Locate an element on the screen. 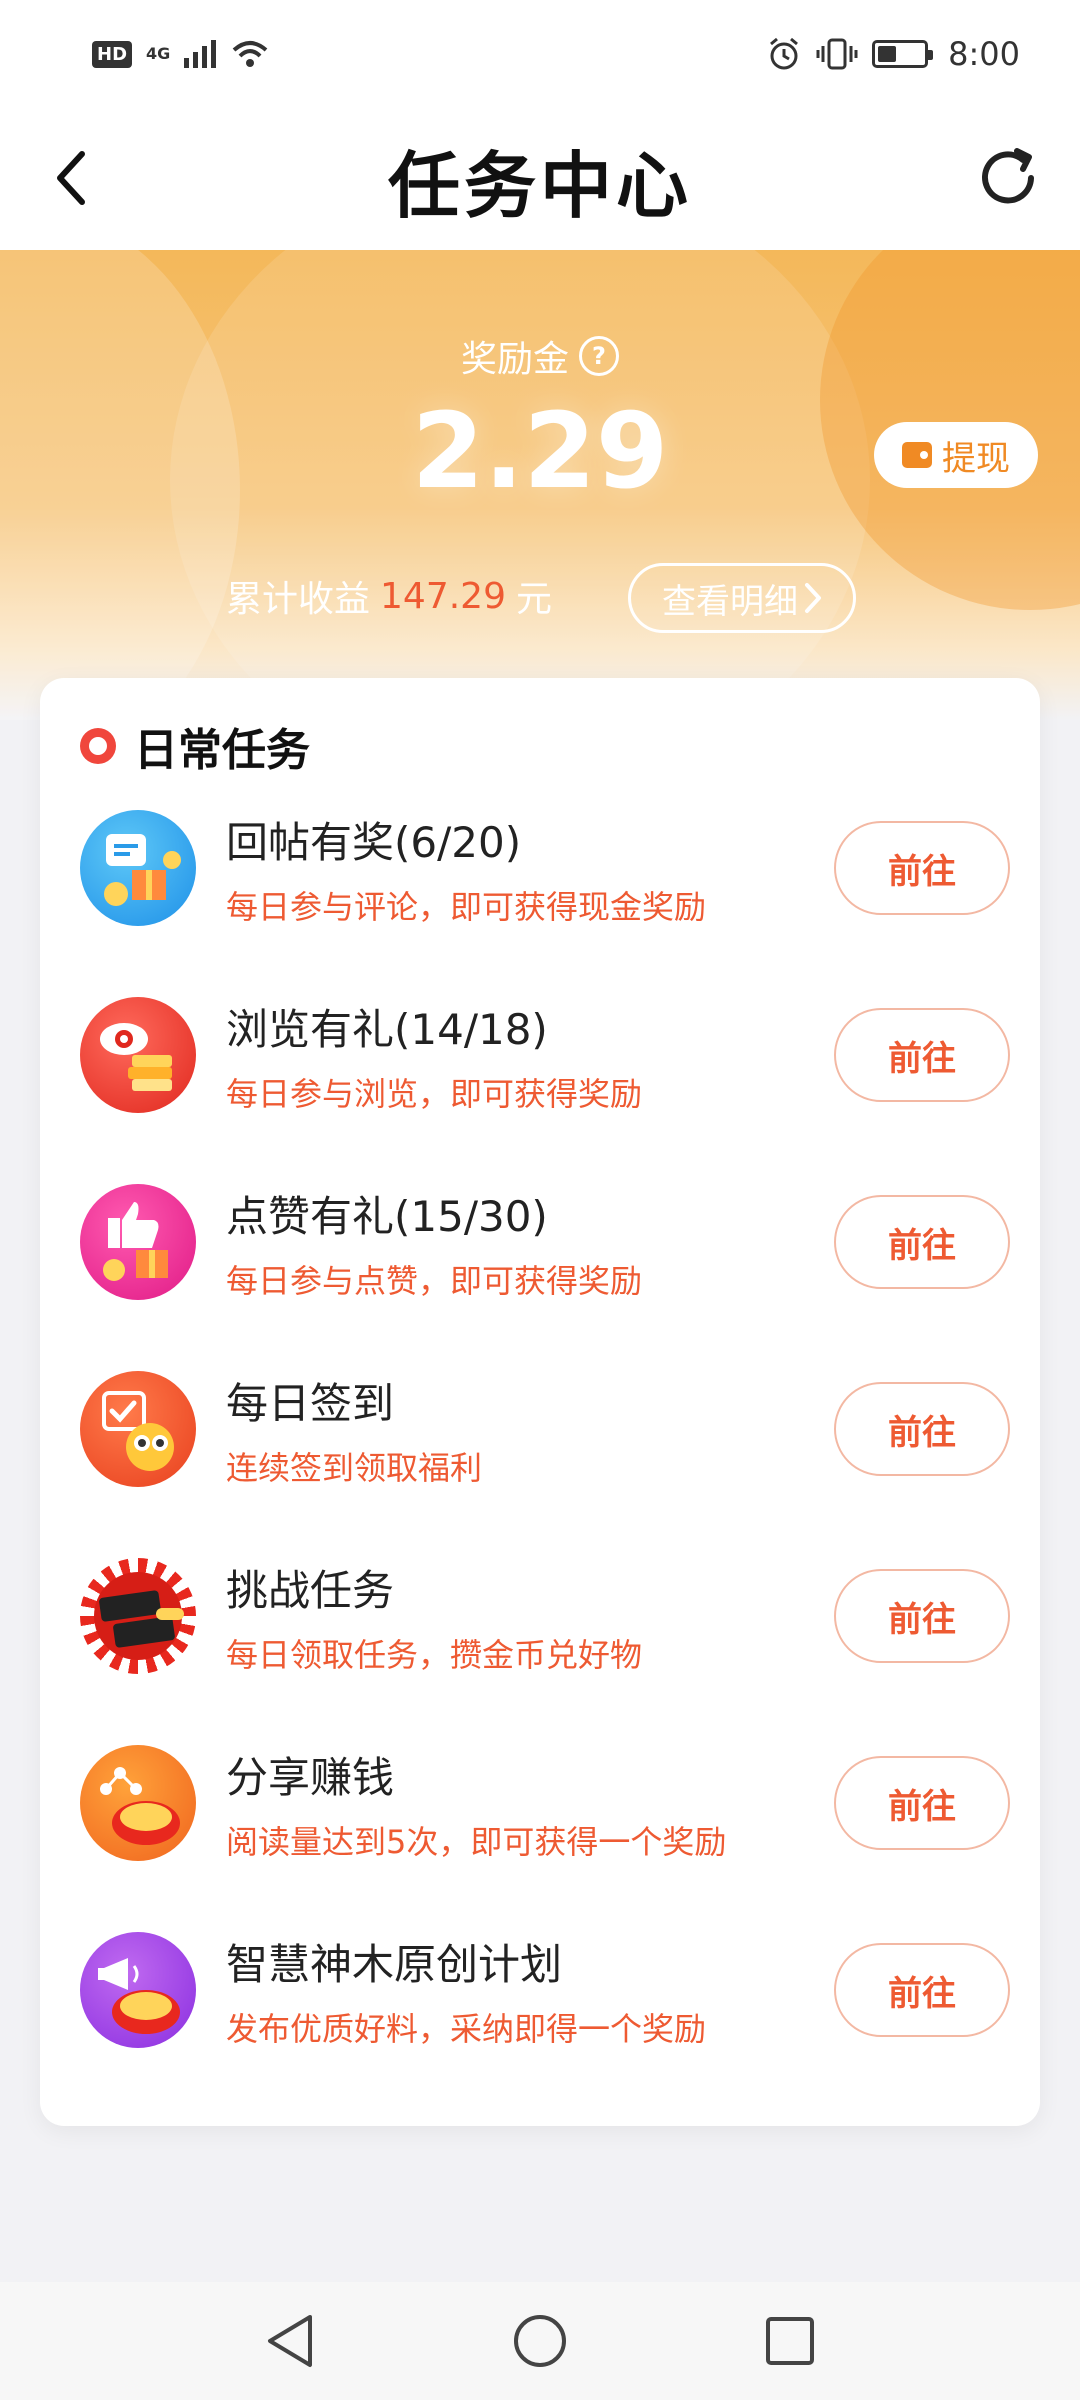  task-item: 智慧神木原创计划 发布优质好料，采纳即得一个奖励 前往 is located at coordinates (545, 1990).